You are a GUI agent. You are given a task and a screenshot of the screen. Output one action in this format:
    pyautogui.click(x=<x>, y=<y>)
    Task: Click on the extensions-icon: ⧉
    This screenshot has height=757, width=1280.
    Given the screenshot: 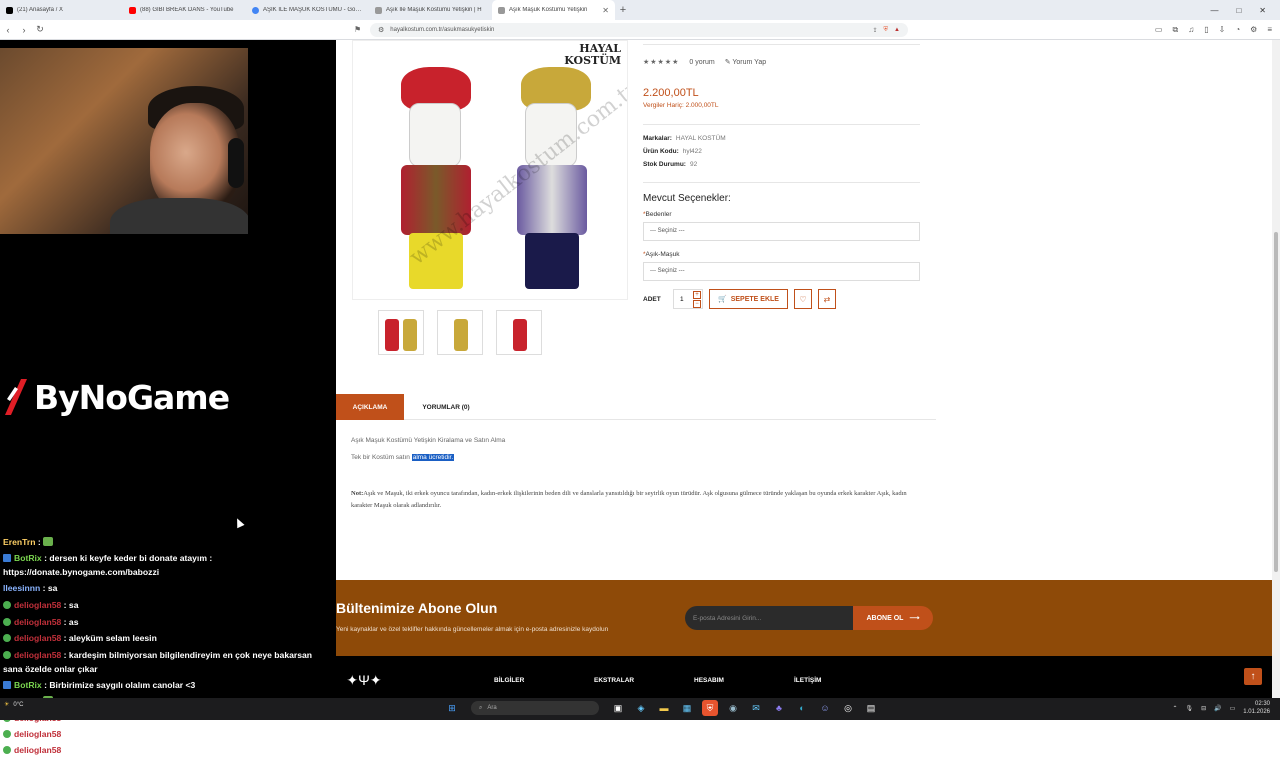 What is the action you would take?
    pyautogui.click(x=1175, y=30)
    